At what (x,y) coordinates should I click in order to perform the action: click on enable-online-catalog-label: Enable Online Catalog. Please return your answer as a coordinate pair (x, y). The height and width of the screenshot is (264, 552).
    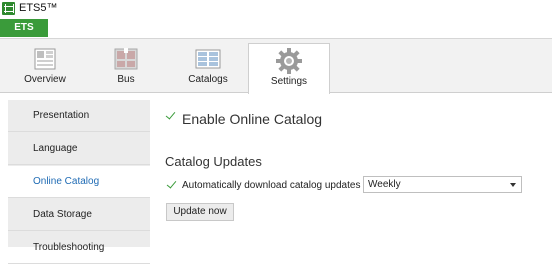
    Looking at the image, I should click on (252, 119).